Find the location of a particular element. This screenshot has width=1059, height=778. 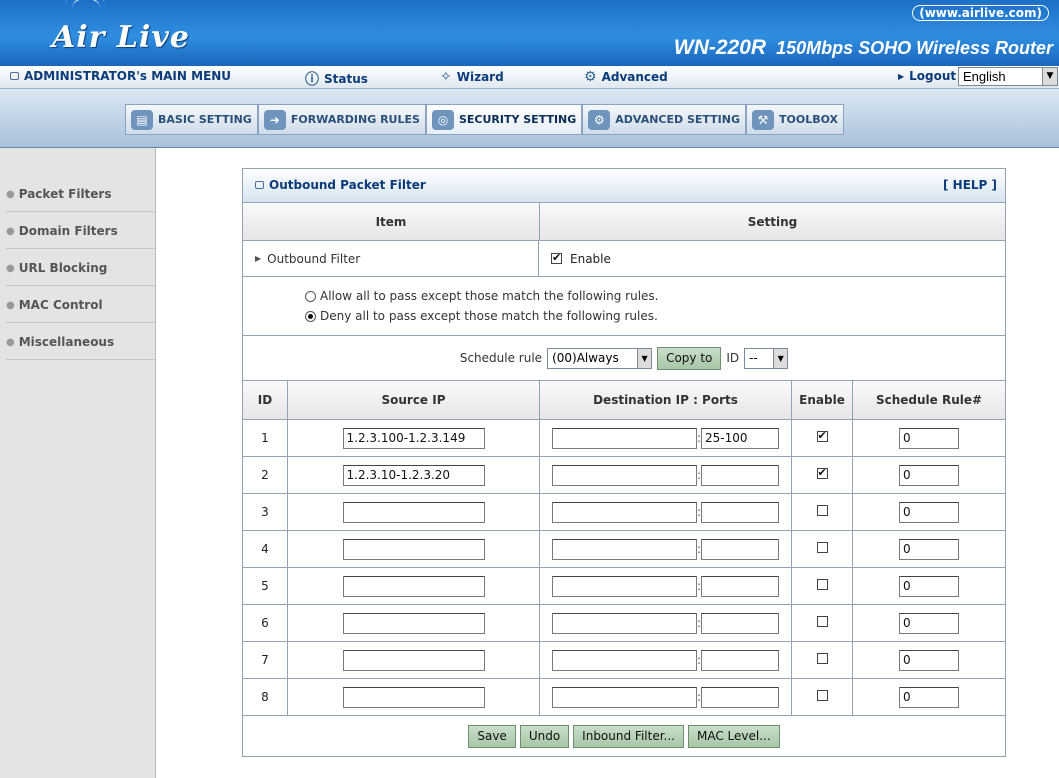

airlive-logo: Air Live is located at coordinates (121, 37).